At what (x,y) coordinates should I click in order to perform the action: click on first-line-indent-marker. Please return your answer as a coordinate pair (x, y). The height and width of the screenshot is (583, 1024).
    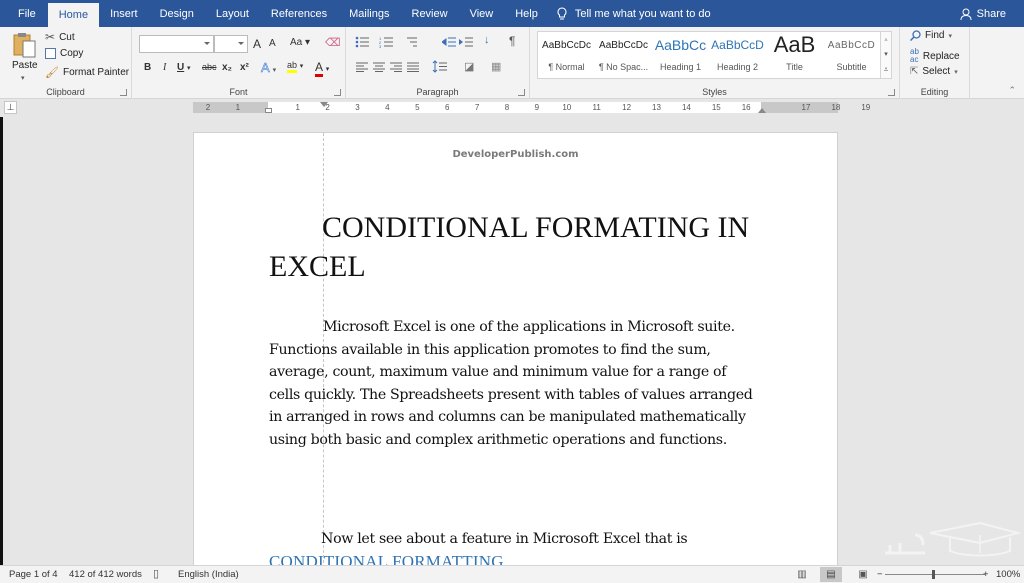
    Looking at the image, I should click on (324, 104).